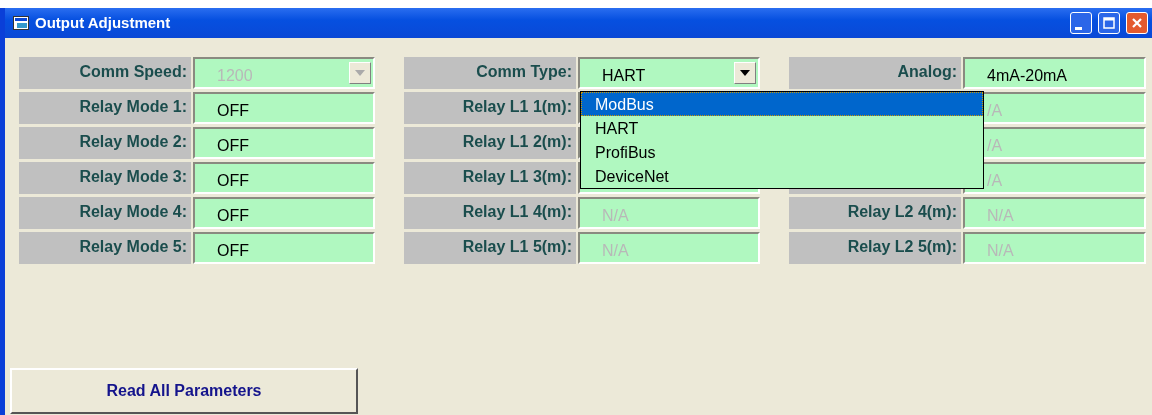  I want to click on field-label: Relay L2 4(m):, so click(875, 213).